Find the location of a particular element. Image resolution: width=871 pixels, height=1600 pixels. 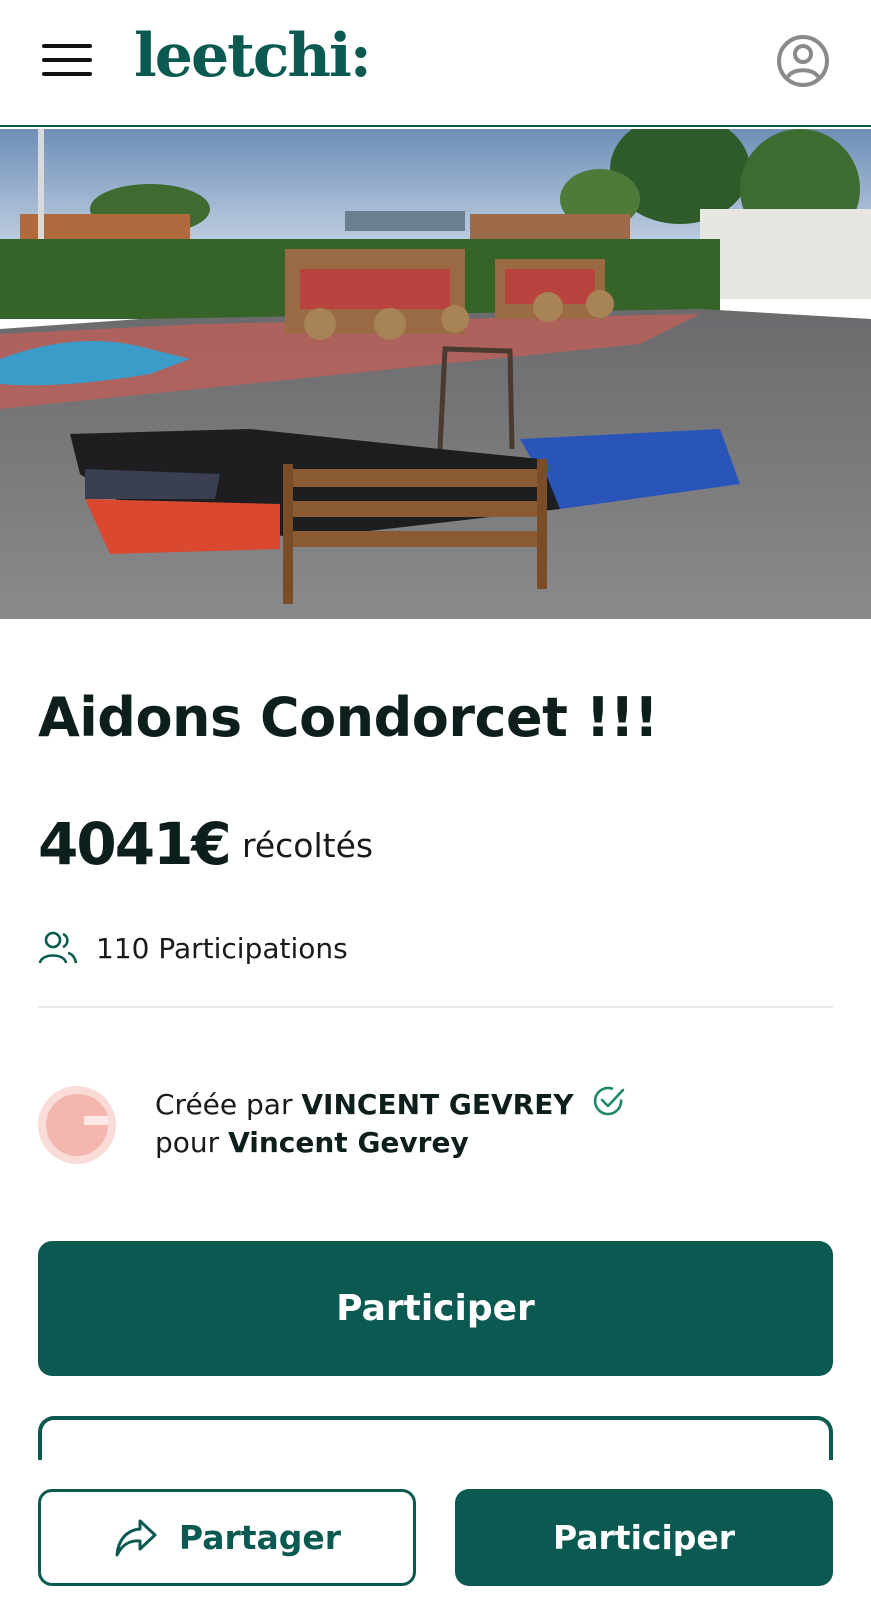

creator-name: VINCENT GEVREY is located at coordinates (437, 1104).